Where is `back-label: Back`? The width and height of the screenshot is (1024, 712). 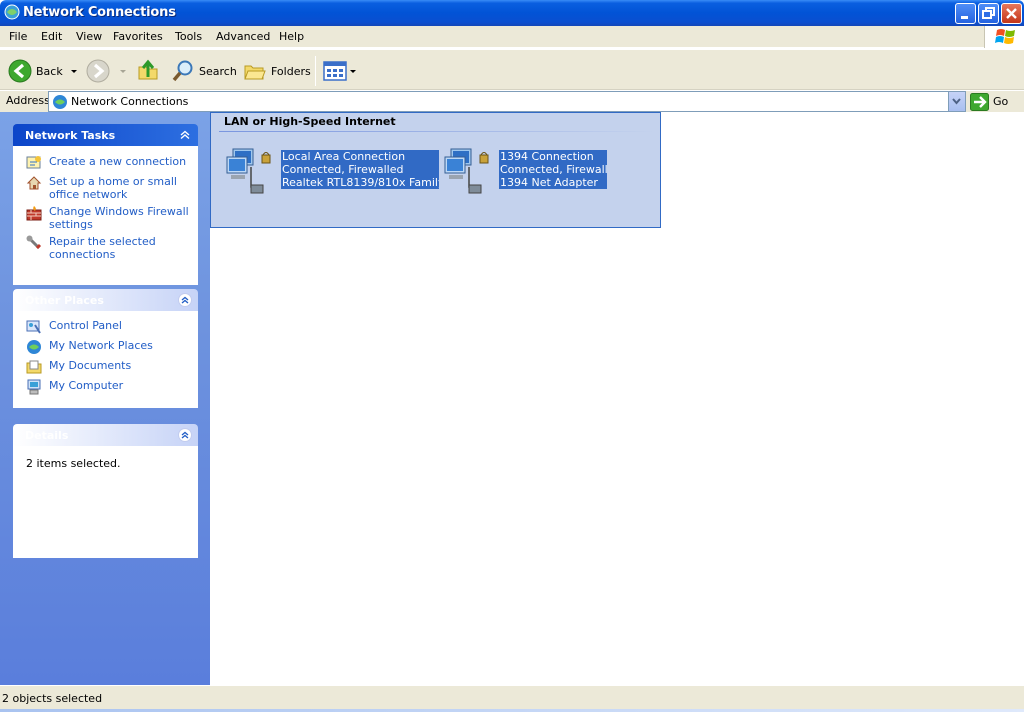
back-label: Back is located at coordinates (49, 71).